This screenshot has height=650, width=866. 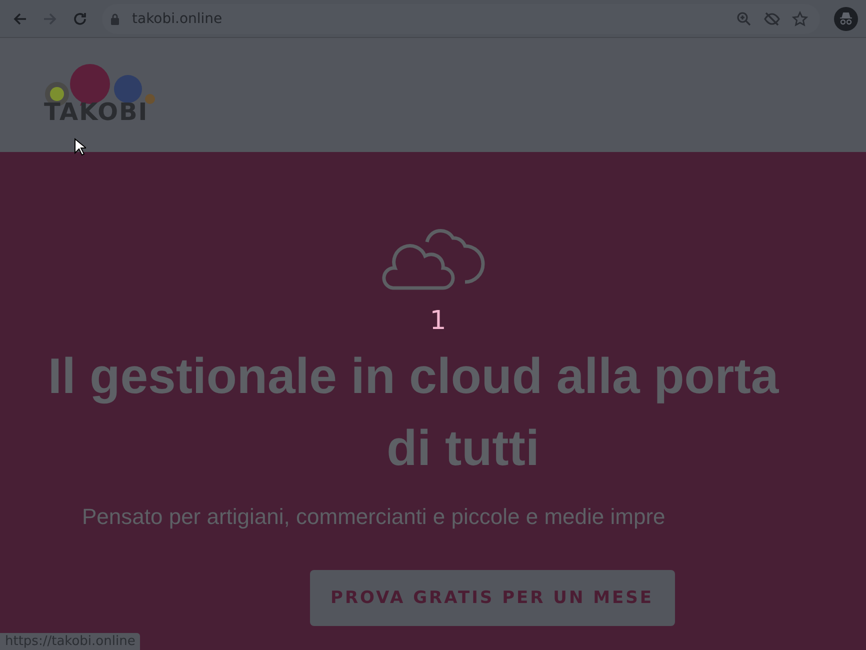 I want to click on counter-number: 1, so click(x=438, y=321).